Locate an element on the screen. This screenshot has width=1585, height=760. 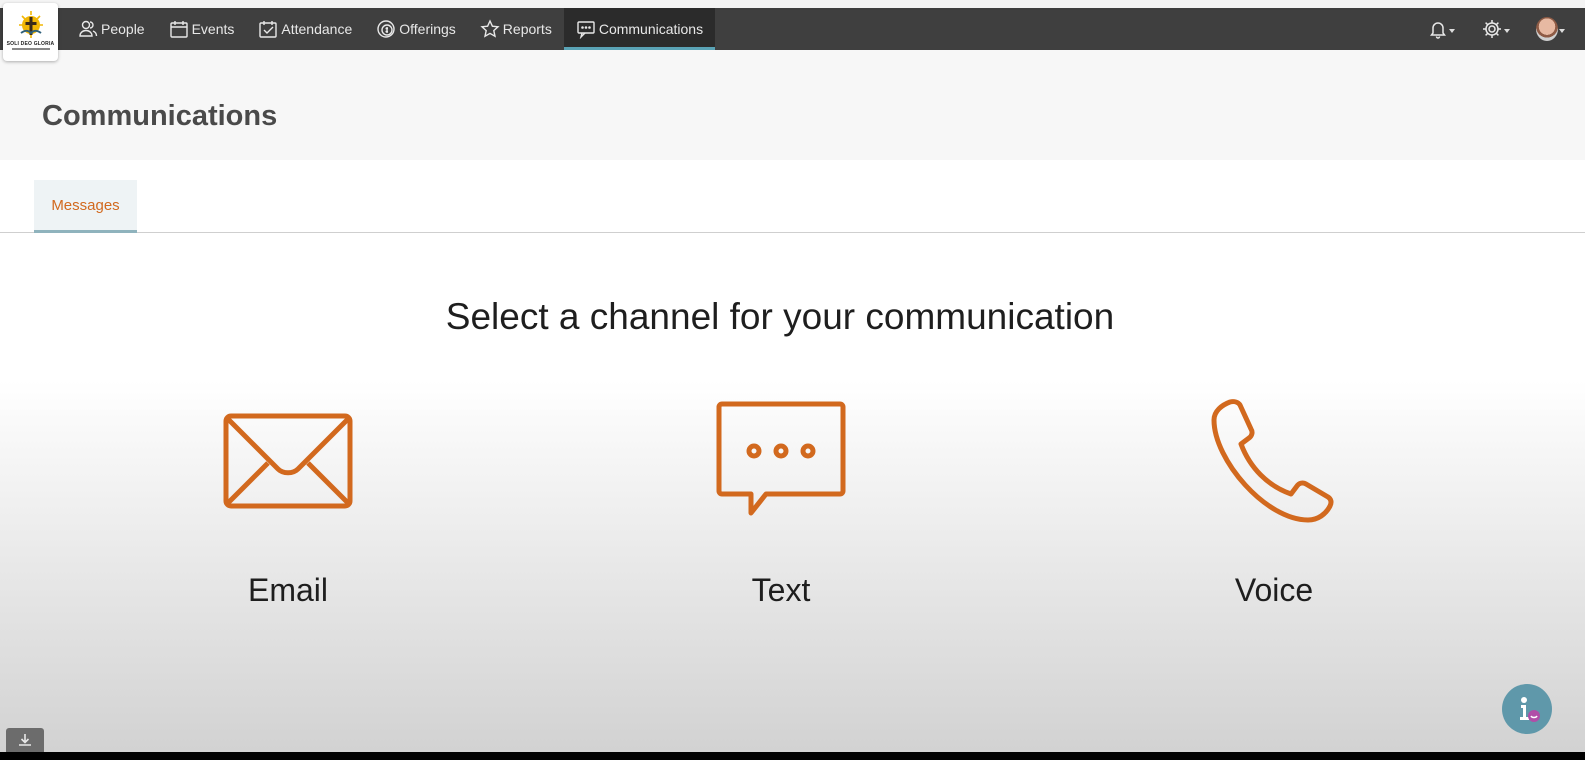
channel-text: Text is located at coordinates (781, 502).